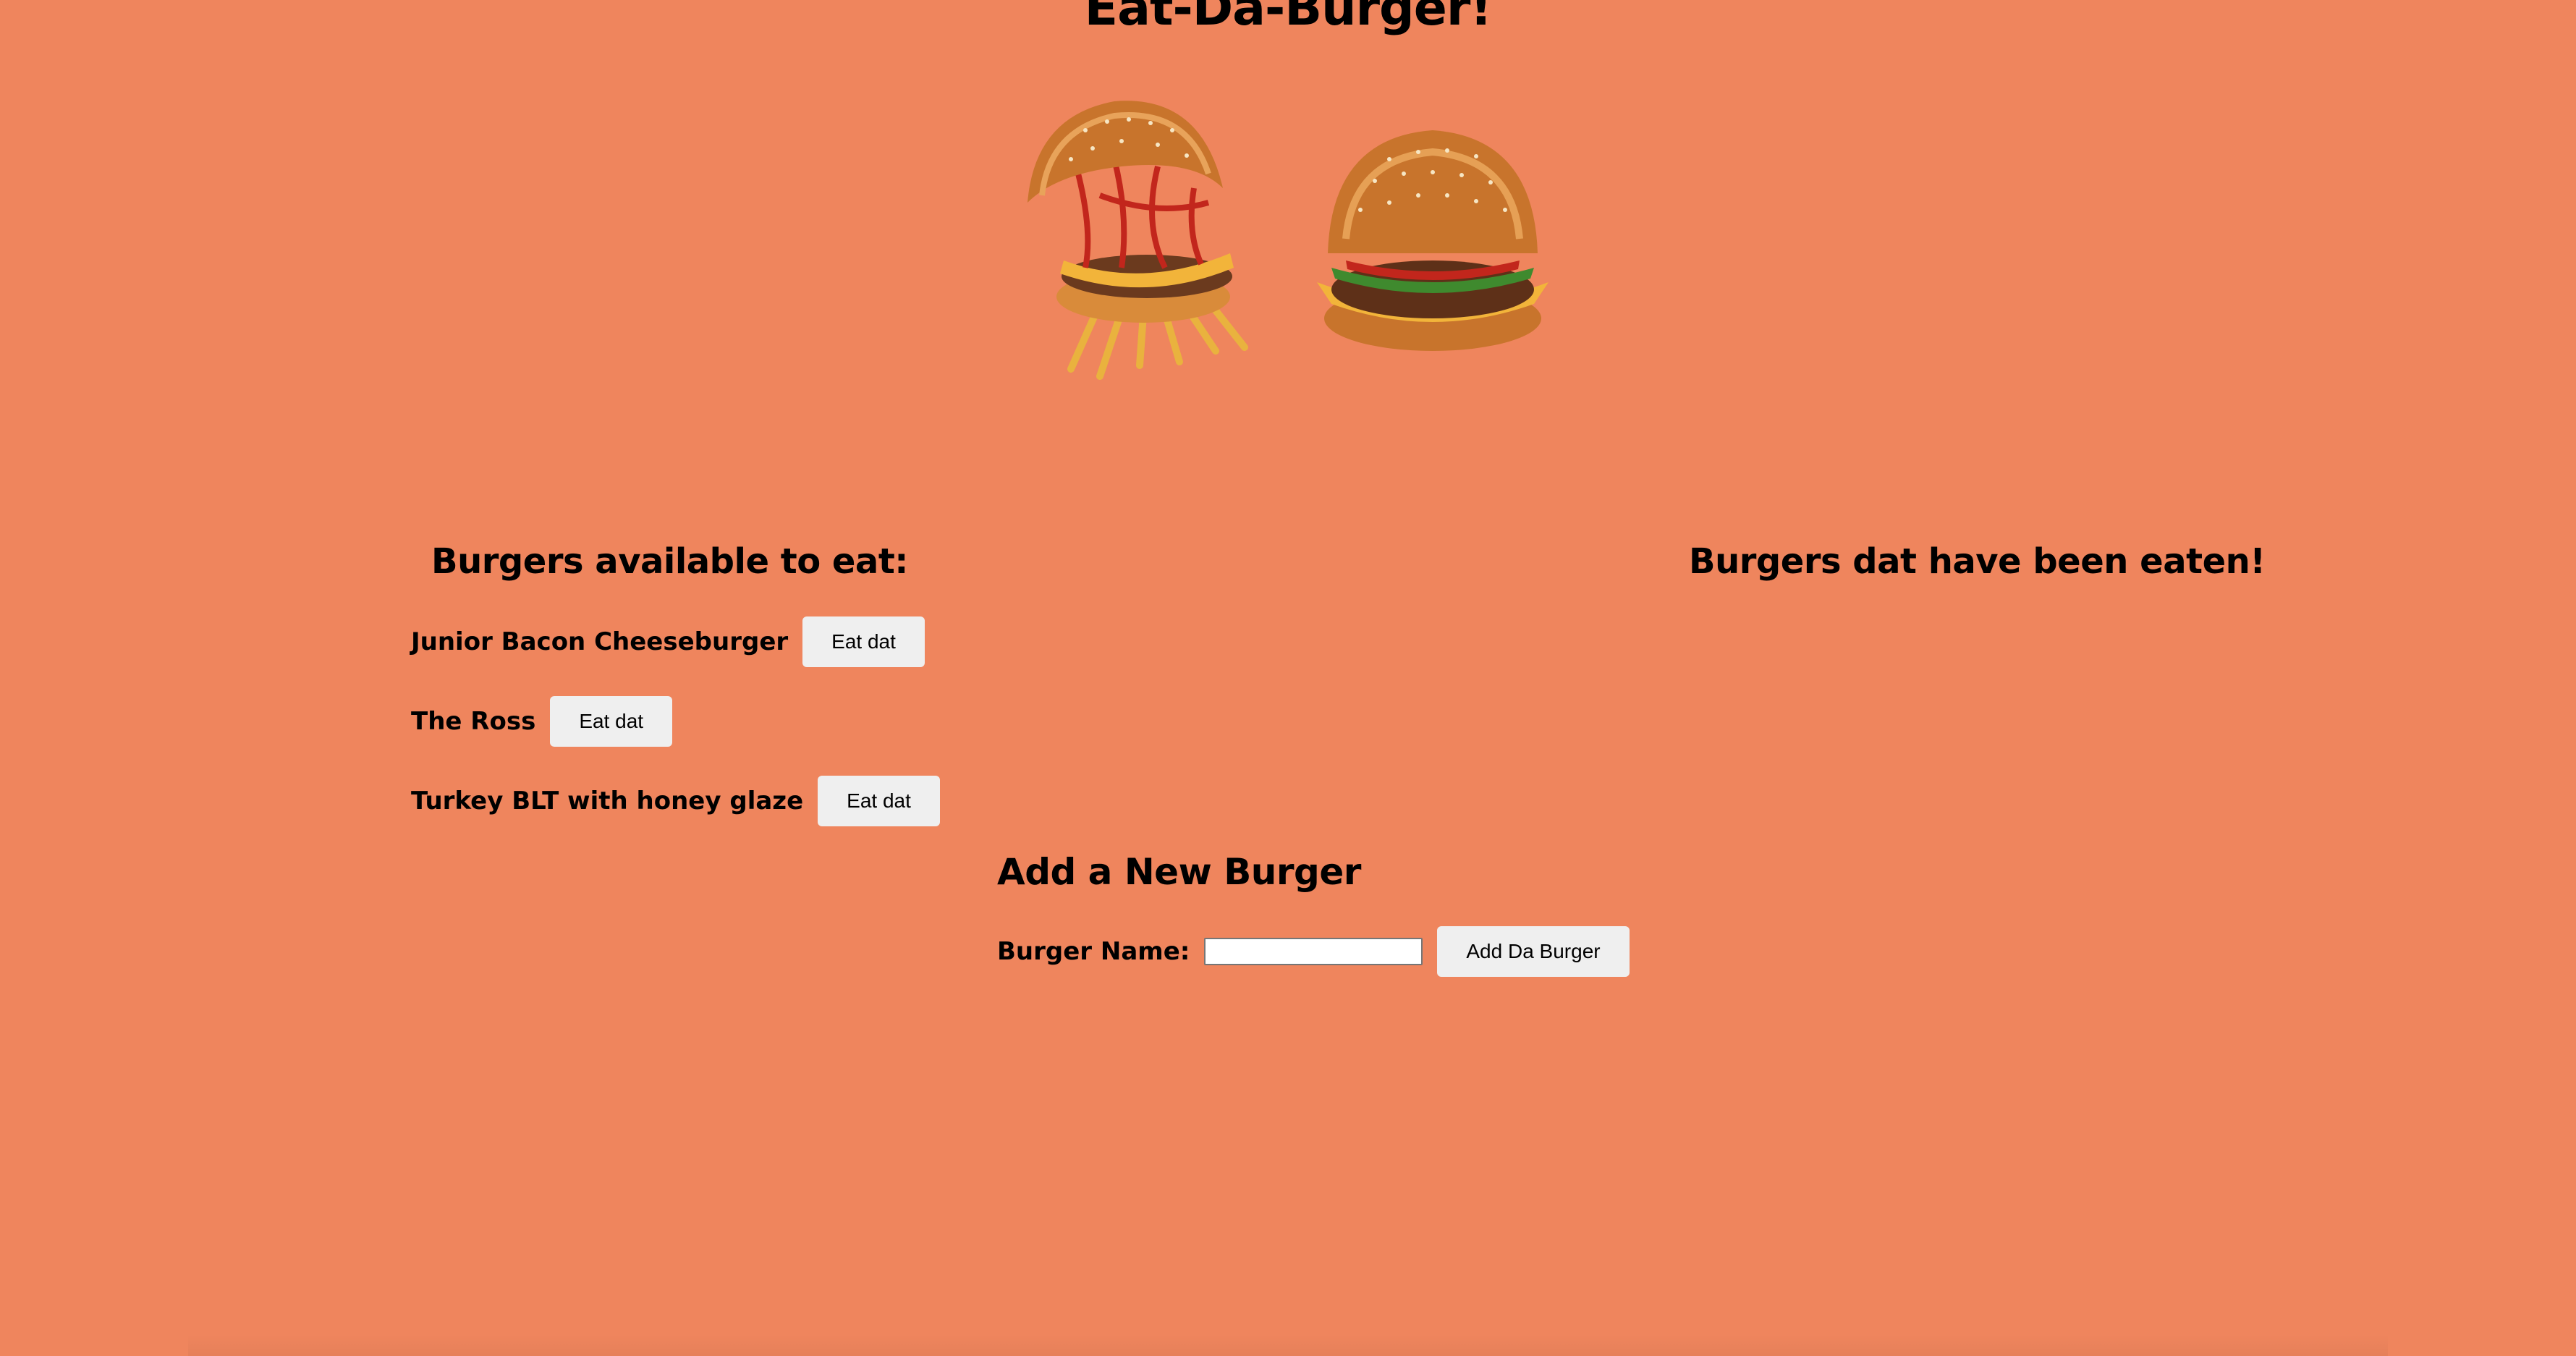 The image size is (2576, 1356). What do you see at coordinates (1093, 951) in the screenshot?
I see `burger-name-label: Burger Name:` at bounding box center [1093, 951].